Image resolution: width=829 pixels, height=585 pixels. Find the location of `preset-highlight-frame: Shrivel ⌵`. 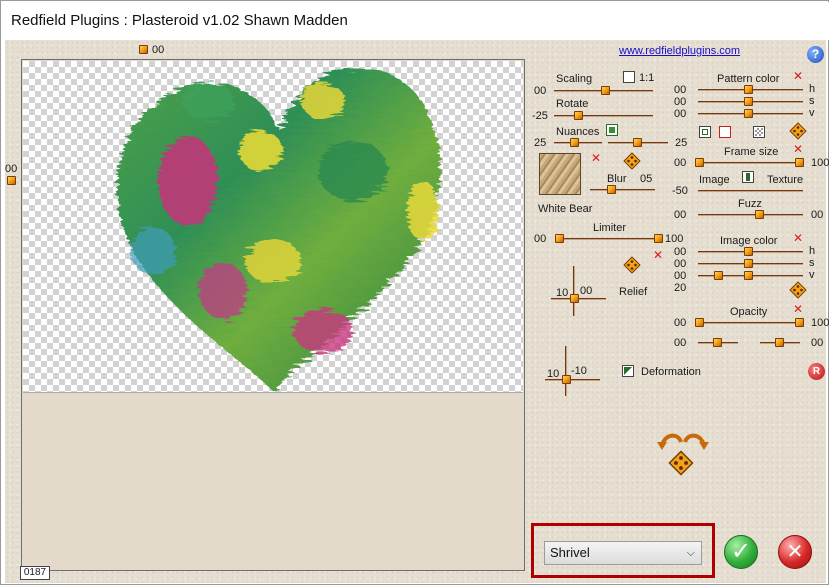

preset-highlight-frame: Shrivel ⌵ is located at coordinates (623, 550).